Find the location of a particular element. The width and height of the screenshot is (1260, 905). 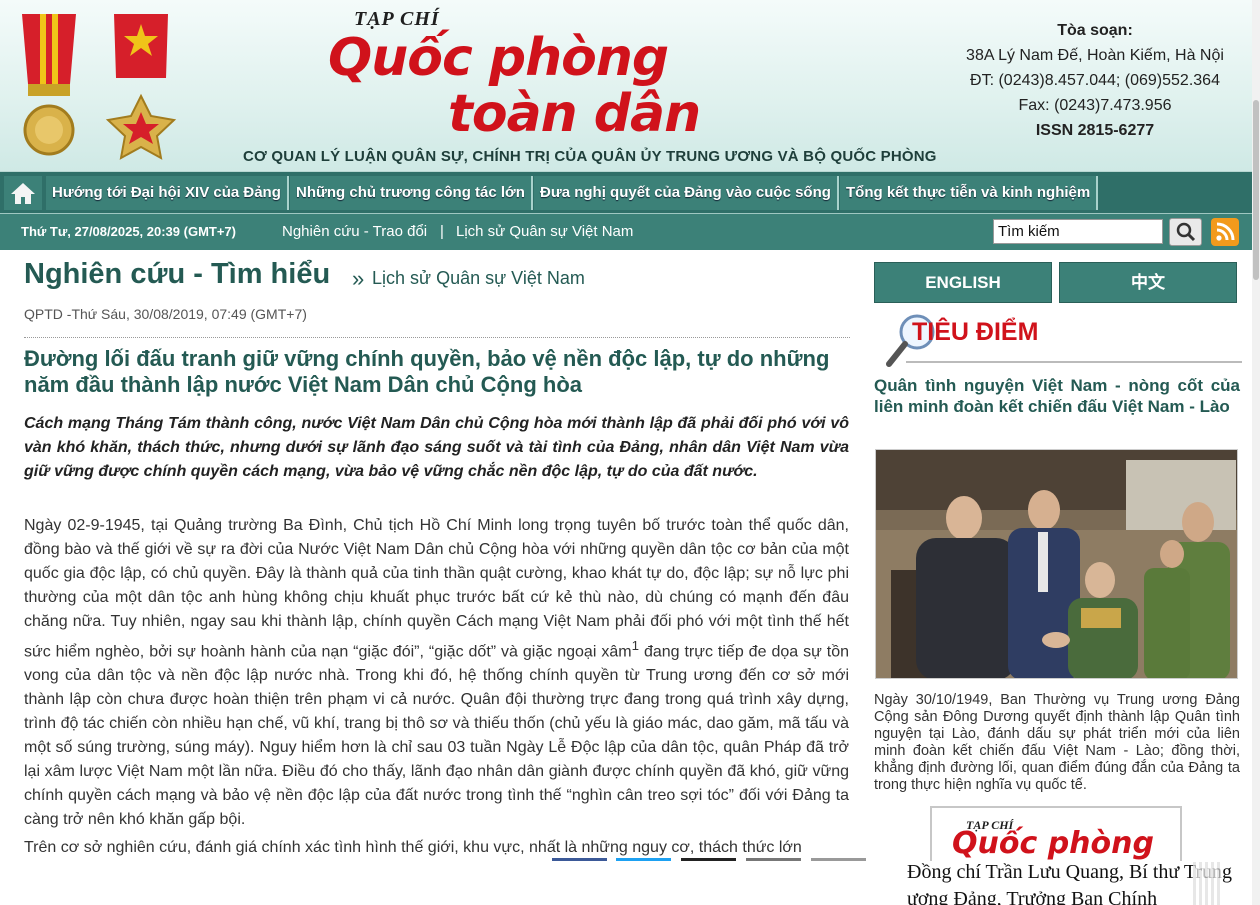

contact-issn: ISSN 2815-6277 is located at coordinates (1095, 130).